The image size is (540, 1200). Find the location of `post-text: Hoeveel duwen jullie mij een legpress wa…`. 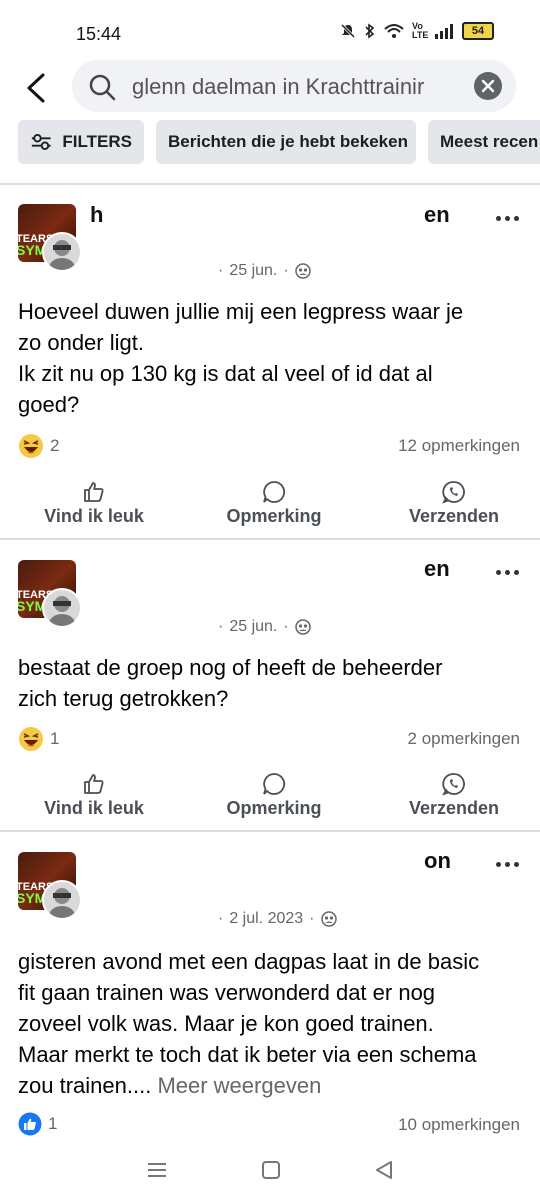

post-text: Hoeveel duwen jullie mij een legpress wa… is located at coordinates (268, 358).